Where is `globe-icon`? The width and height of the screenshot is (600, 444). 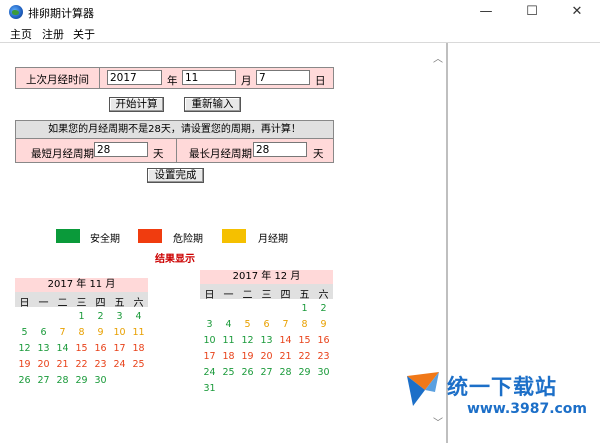 globe-icon is located at coordinates (16, 12).